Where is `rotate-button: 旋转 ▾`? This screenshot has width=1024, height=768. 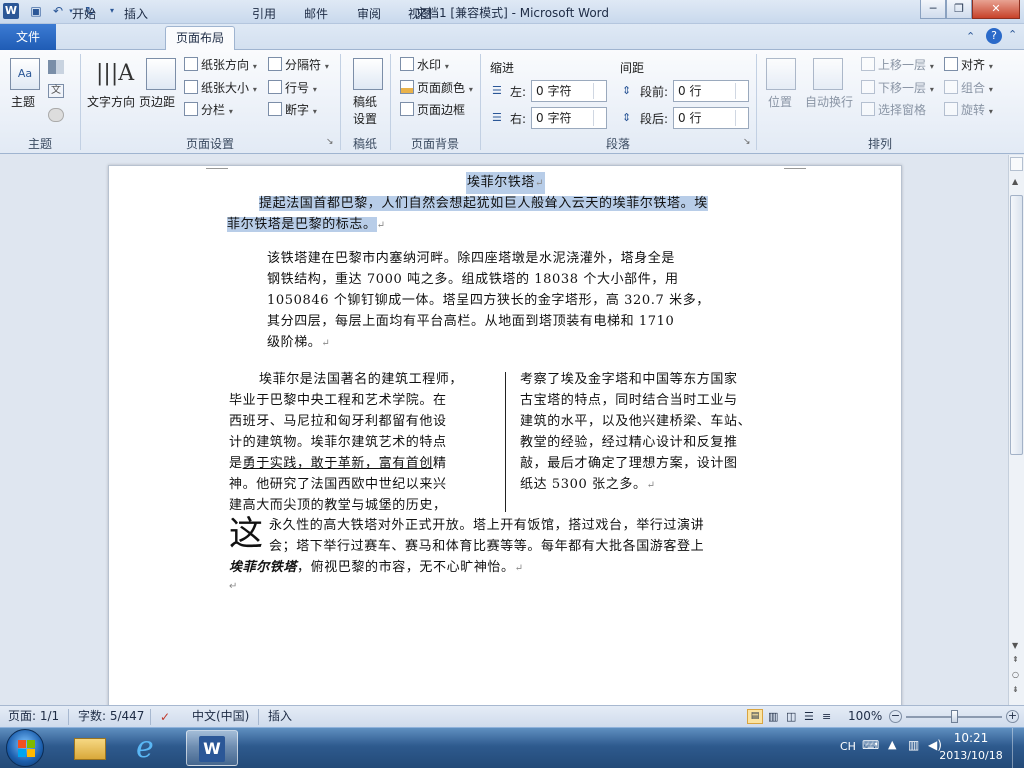
rotate-button: 旋转 ▾ is located at coordinates (968, 109).